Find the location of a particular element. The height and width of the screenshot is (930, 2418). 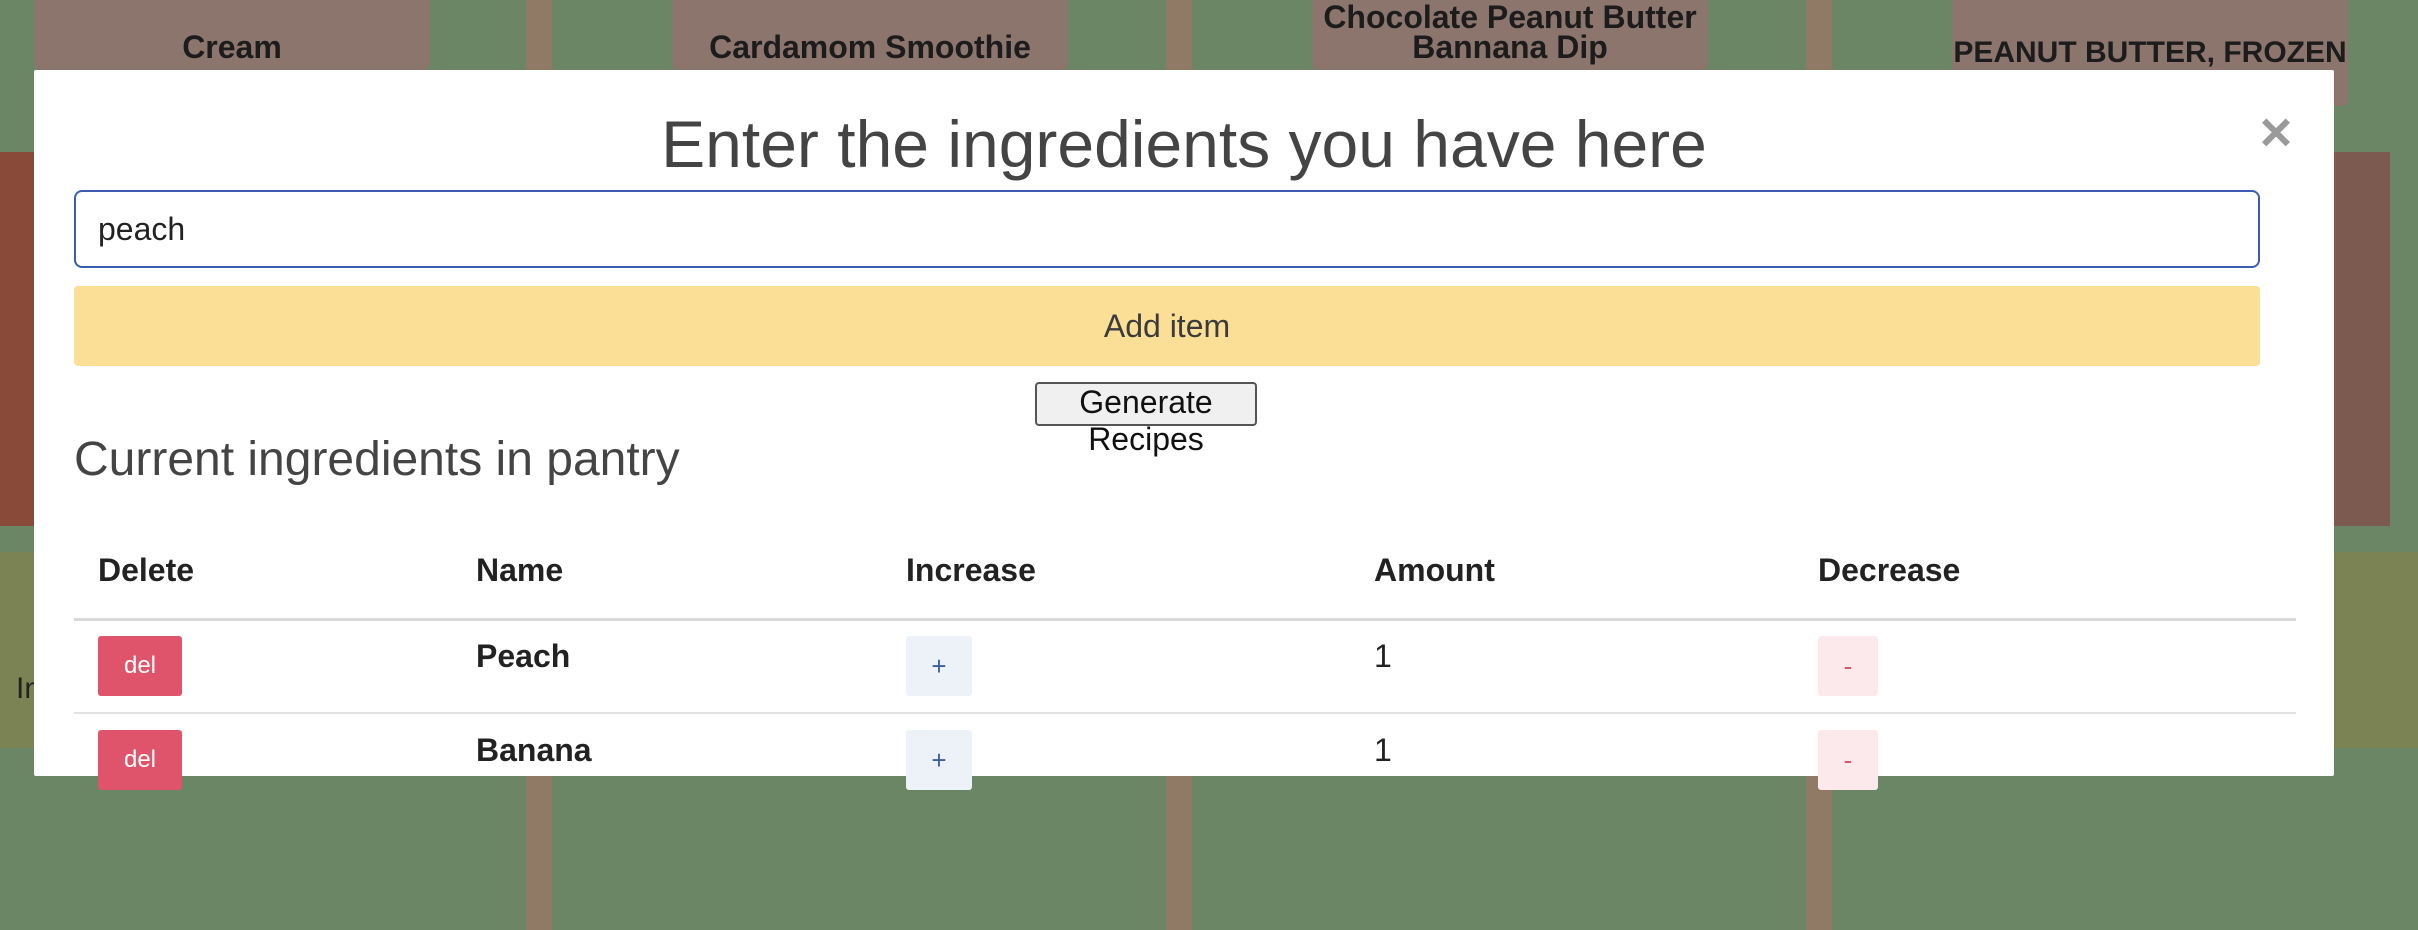

background-photo-right is located at coordinates (2362, 339).